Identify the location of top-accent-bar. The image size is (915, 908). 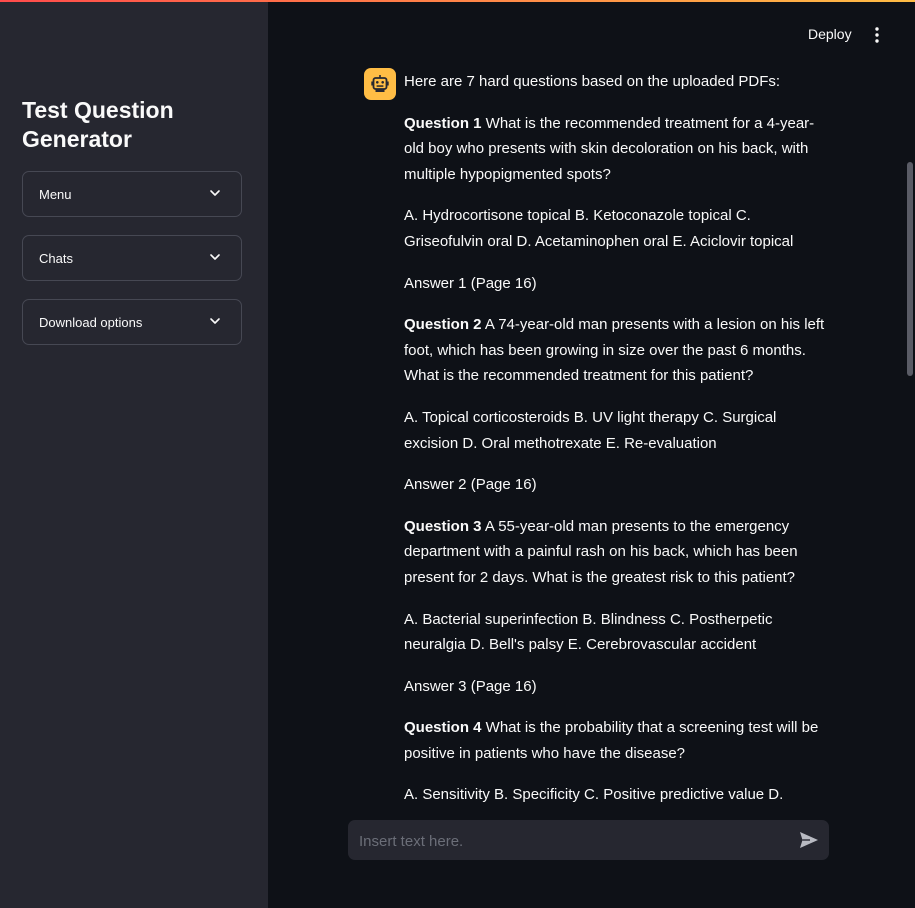
(457, 1).